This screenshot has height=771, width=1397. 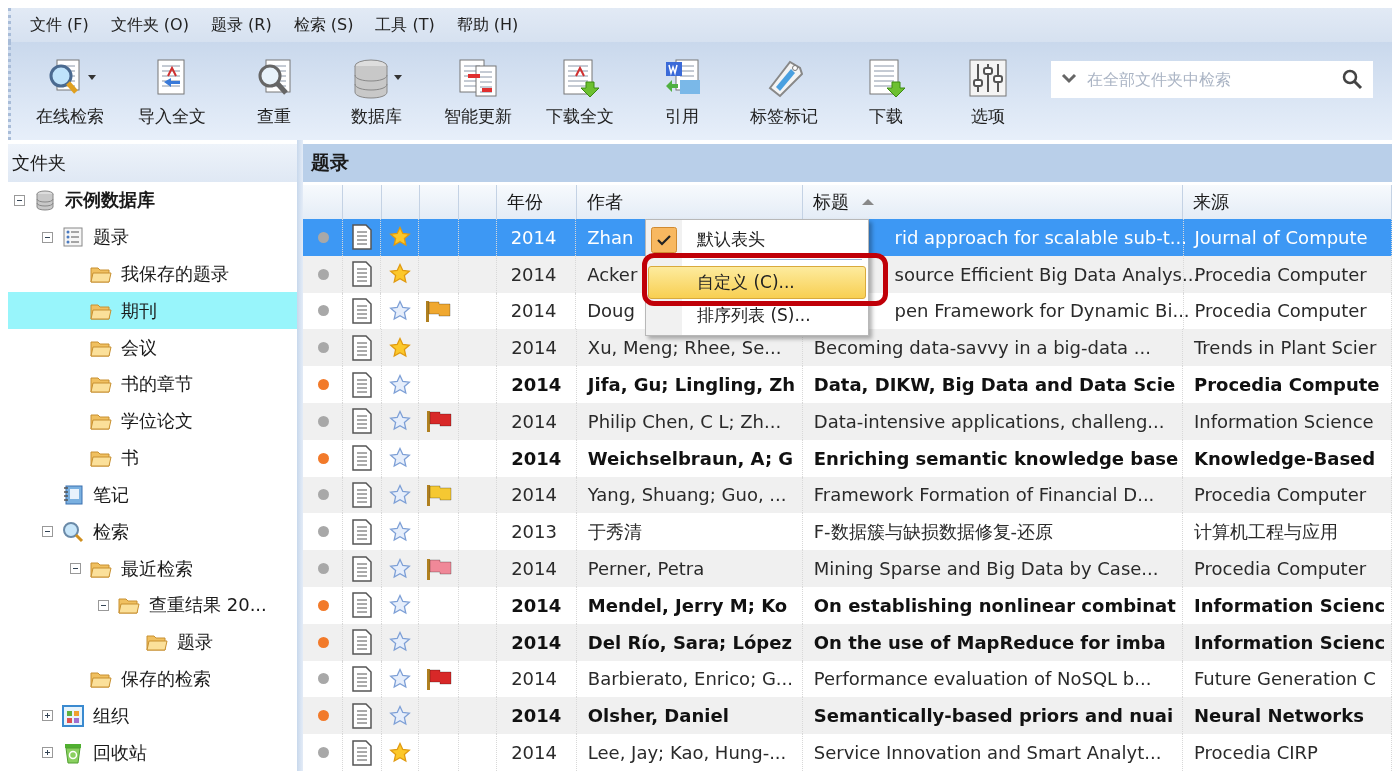 What do you see at coordinates (612, 274) in the screenshot?
I see `table-cell: Acker` at bounding box center [612, 274].